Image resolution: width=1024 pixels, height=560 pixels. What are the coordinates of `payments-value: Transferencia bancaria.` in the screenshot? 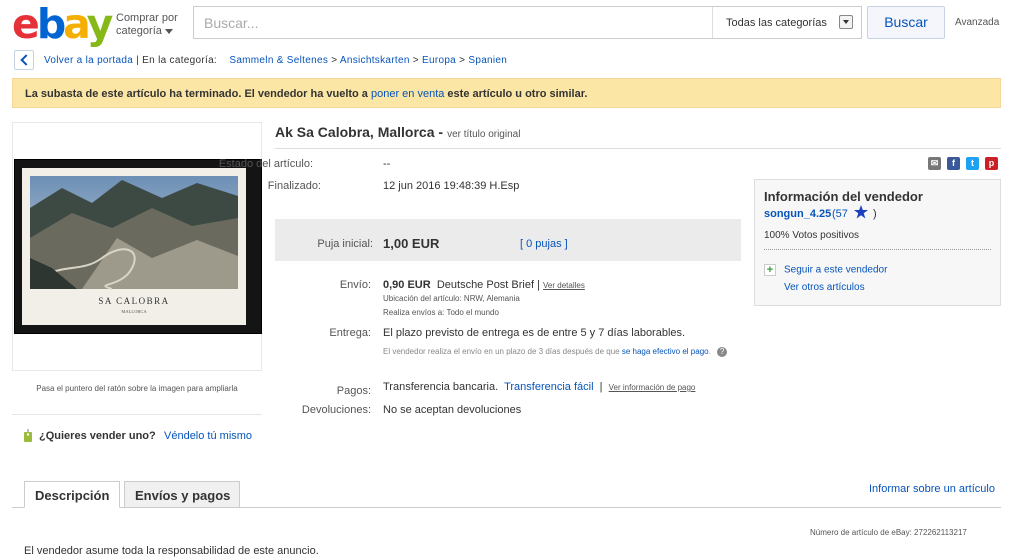 It's located at (441, 387).